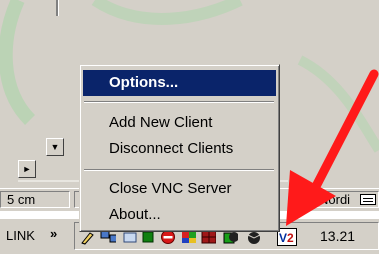 Image resolution: width=379 pixels, height=254 pixels. Describe the element at coordinates (179, 123) in the screenshot. I see `menu-item-add-new-client: Add New Client` at that location.